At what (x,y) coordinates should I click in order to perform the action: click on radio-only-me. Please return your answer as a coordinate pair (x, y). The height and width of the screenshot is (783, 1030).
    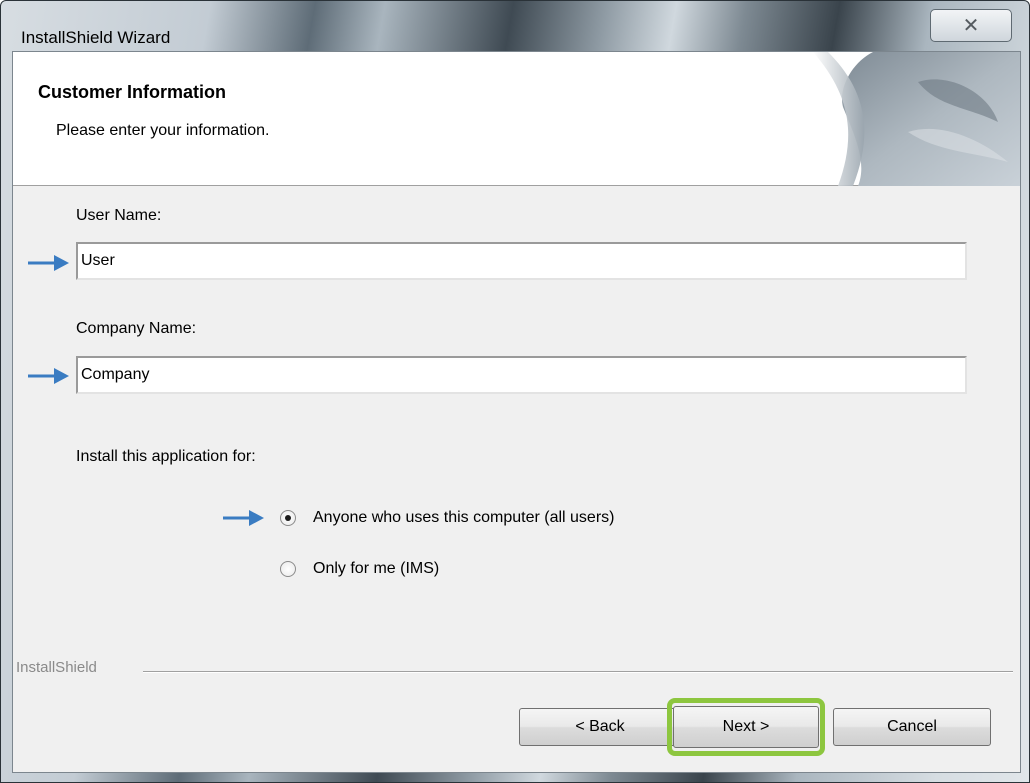
    Looking at the image, I should click on (288, 569).